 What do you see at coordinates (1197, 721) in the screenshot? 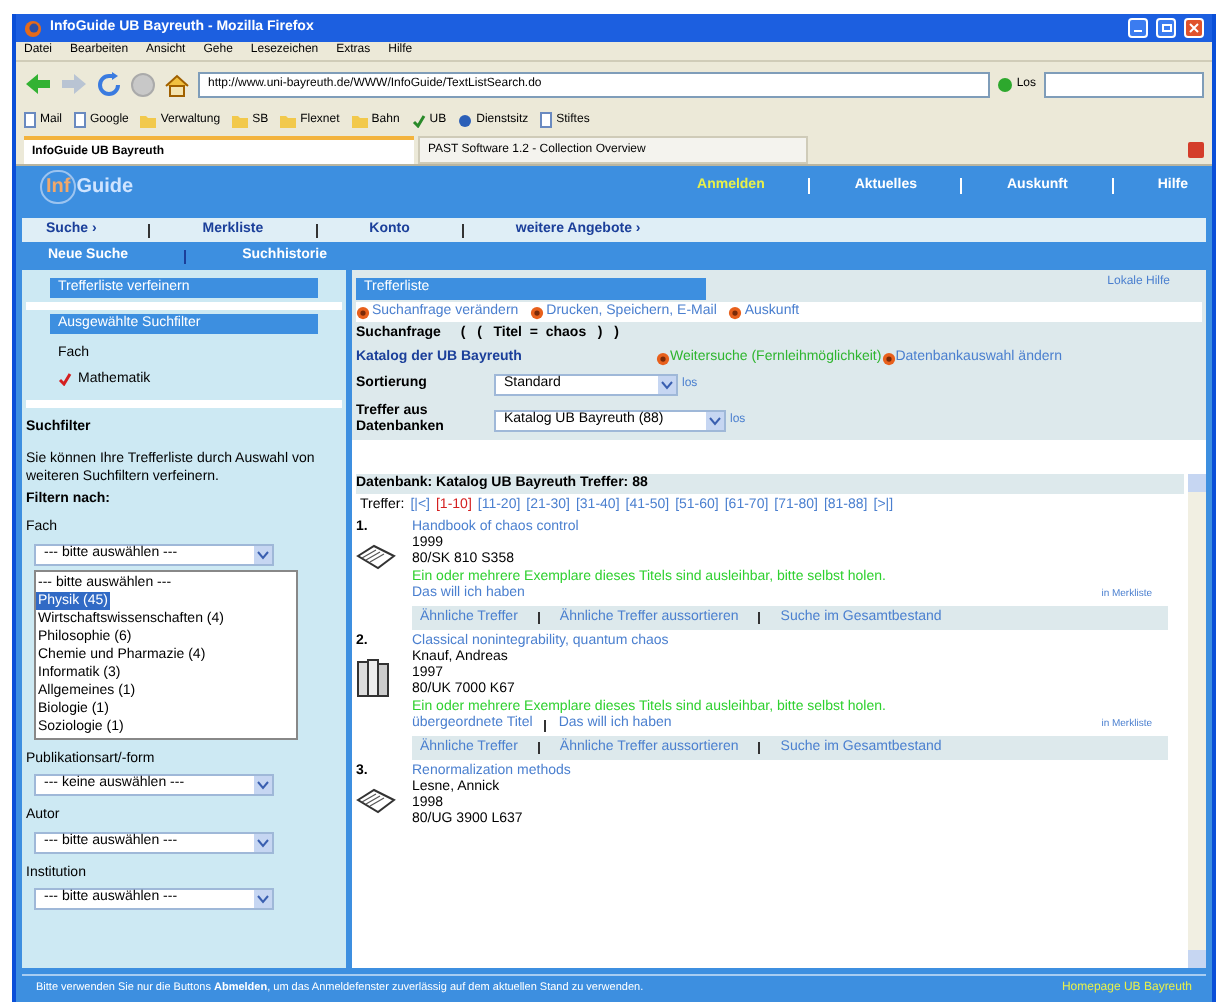
I see `scrollbar` at bounding box center [1197, 721].